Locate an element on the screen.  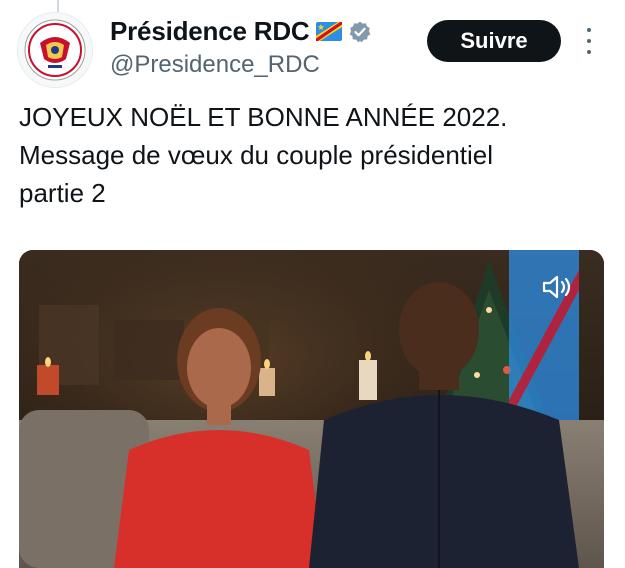
tweet-text-line-1: JOYEUX NOËL ET BONNE ANNÉE 2022. is located at coordinates (263, 117).